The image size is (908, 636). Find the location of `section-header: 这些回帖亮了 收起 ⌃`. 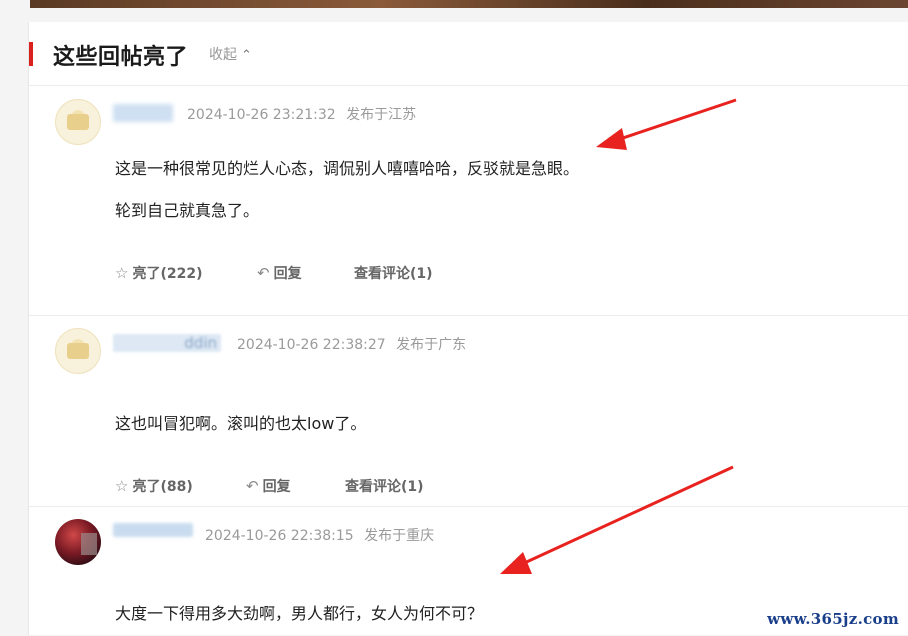

section-header: 这些回帖亮了 收起 ⌃ is located at coordinates (468, 54).